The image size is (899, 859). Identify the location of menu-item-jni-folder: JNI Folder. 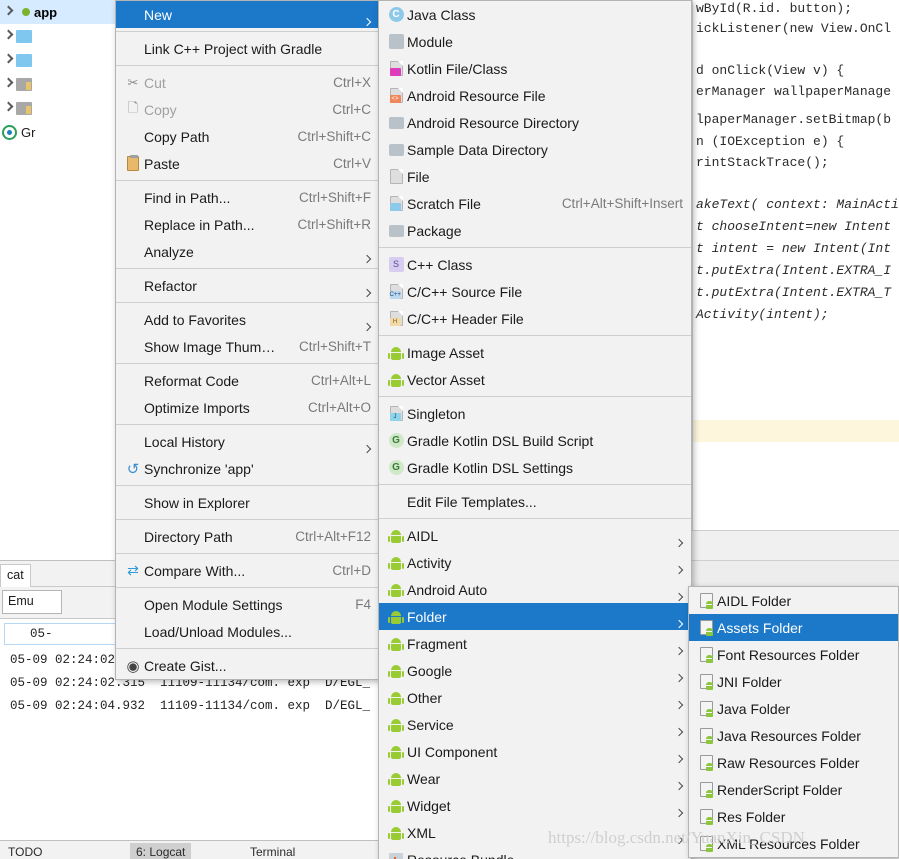
(793, 681).